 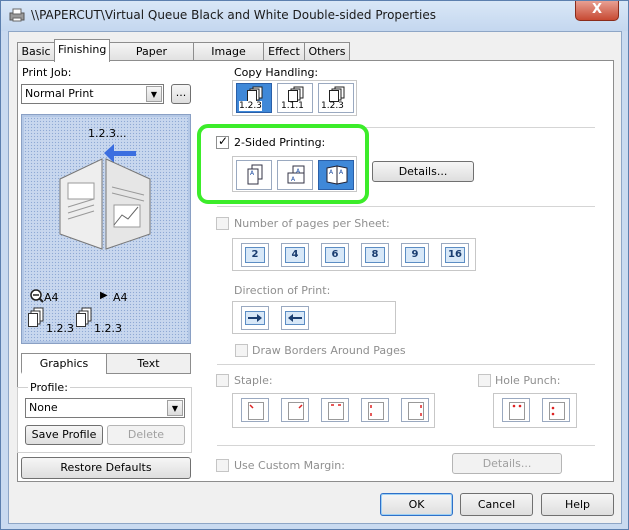 I want to click on pages-stack-icon, so click(x=36, y=317).